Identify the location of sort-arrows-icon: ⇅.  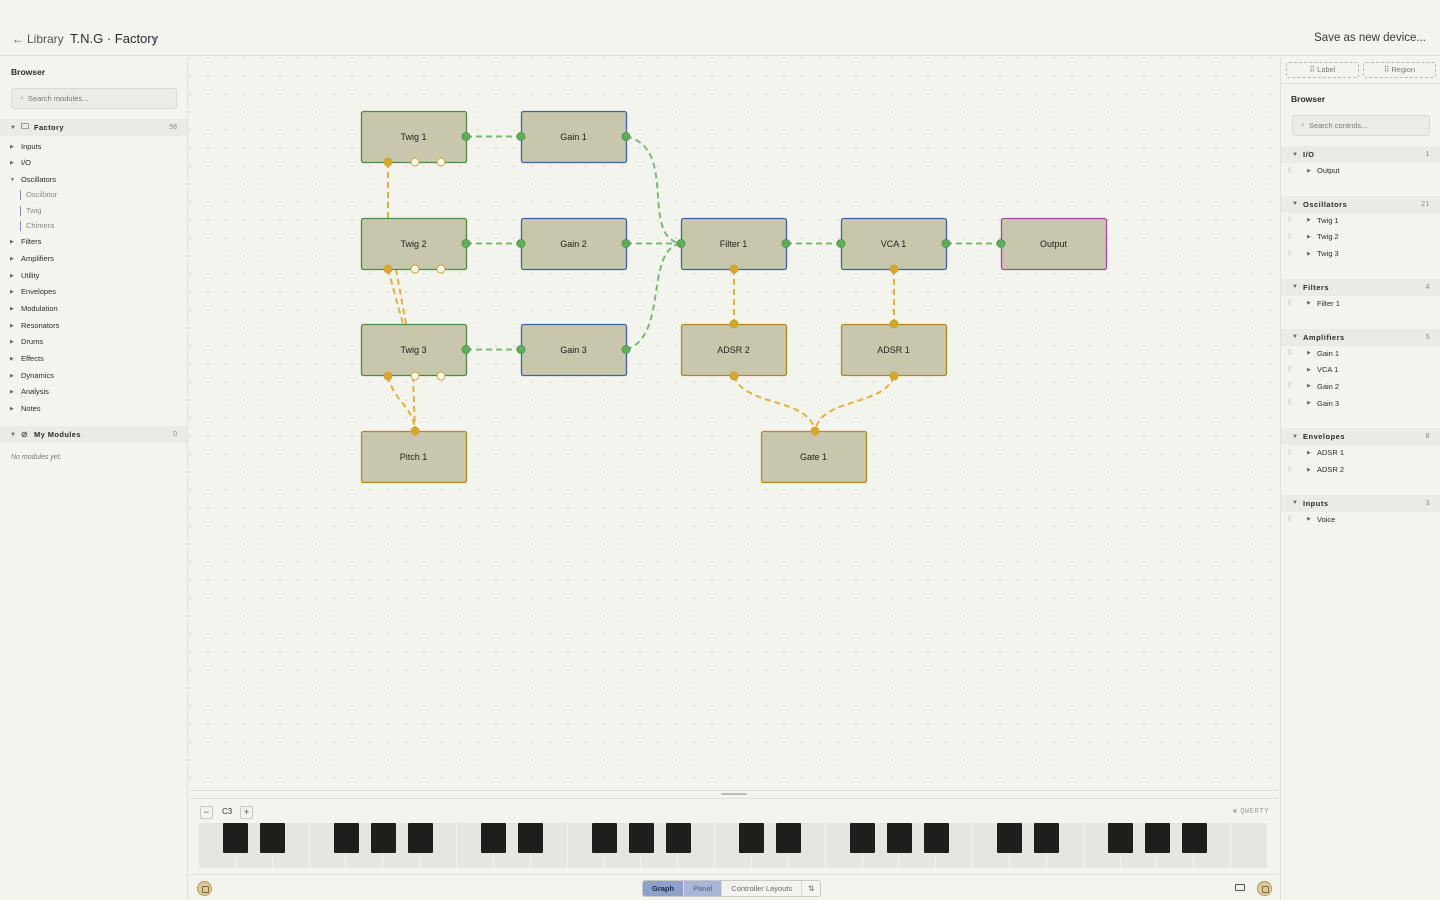
(811, 888).